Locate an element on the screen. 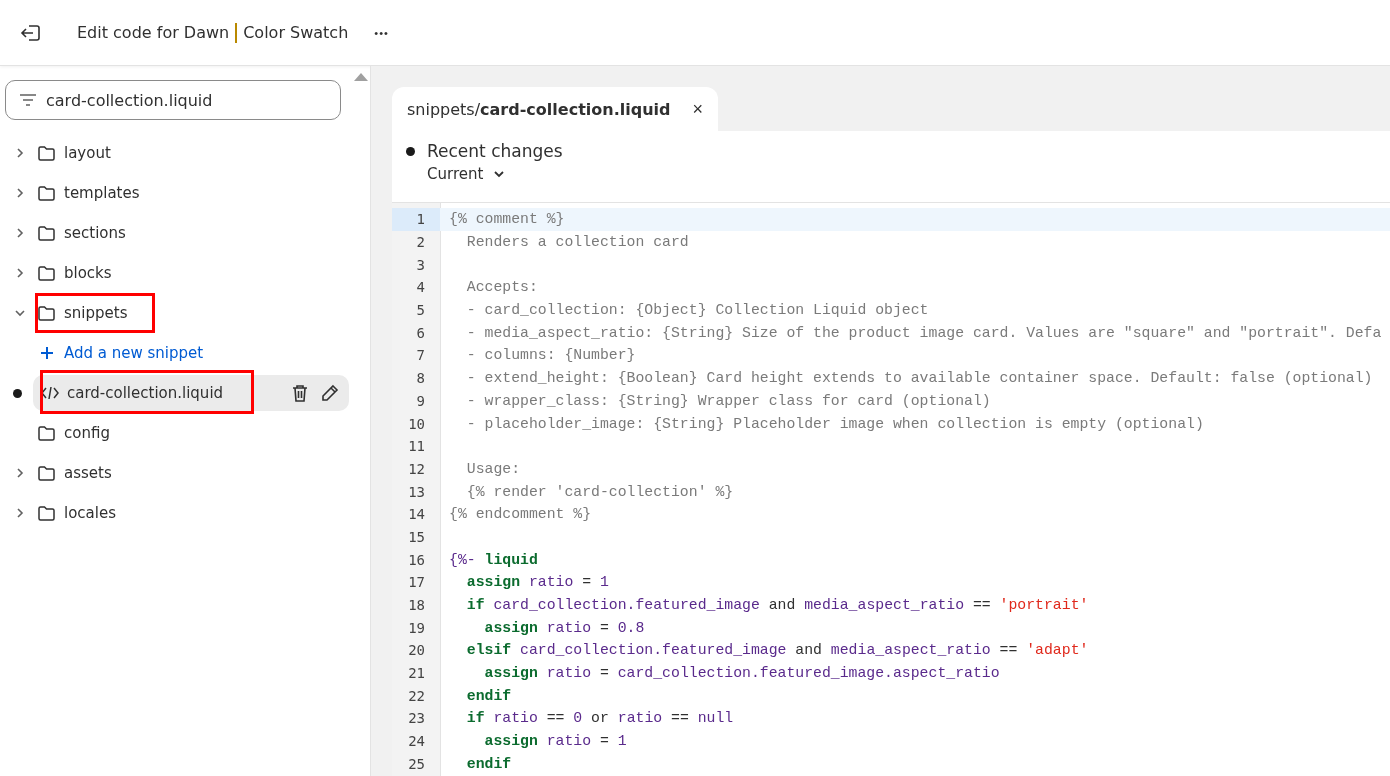 This screenshot has height=776, width=1390. line-number: 19 is located at coordinates (416, 627).